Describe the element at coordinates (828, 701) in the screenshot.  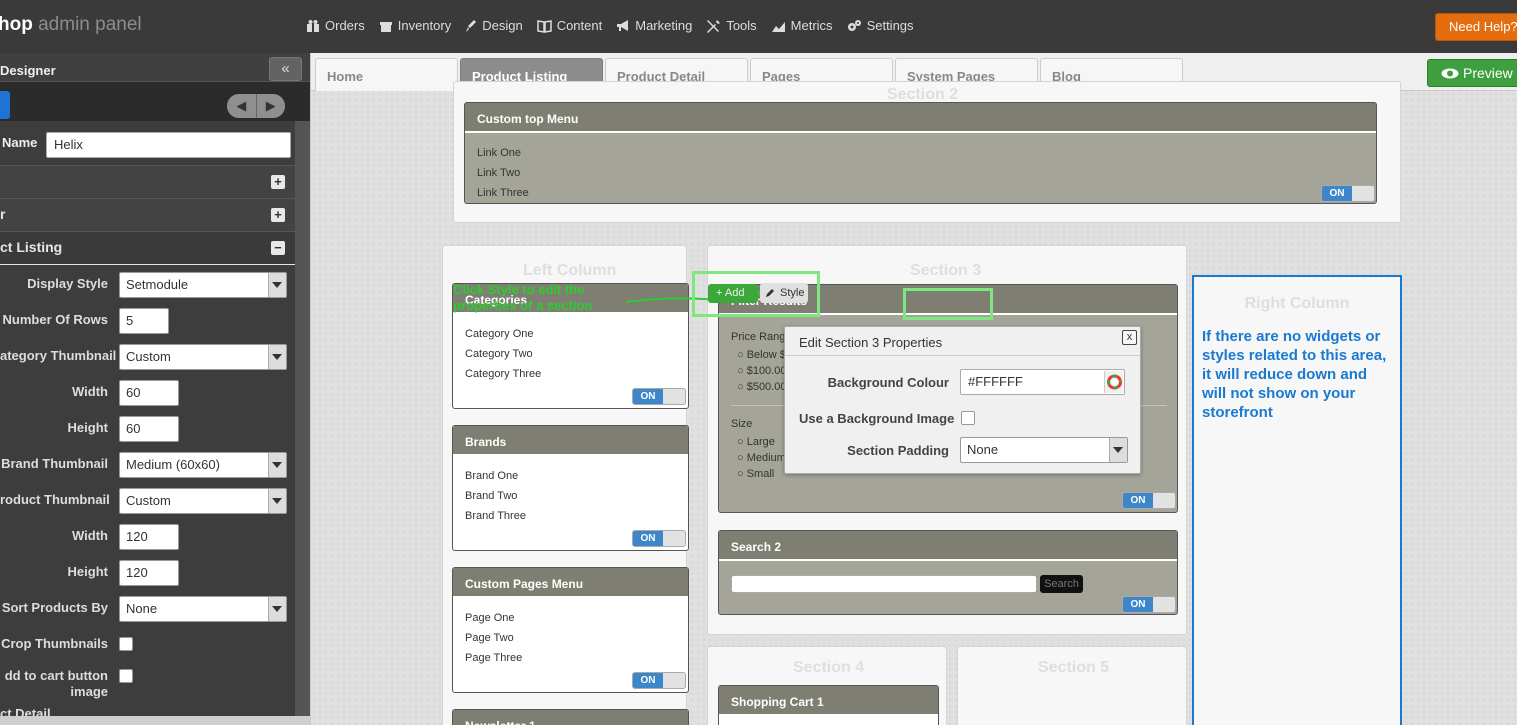
I see `widget-title: Shopping Cart 1` at that location.